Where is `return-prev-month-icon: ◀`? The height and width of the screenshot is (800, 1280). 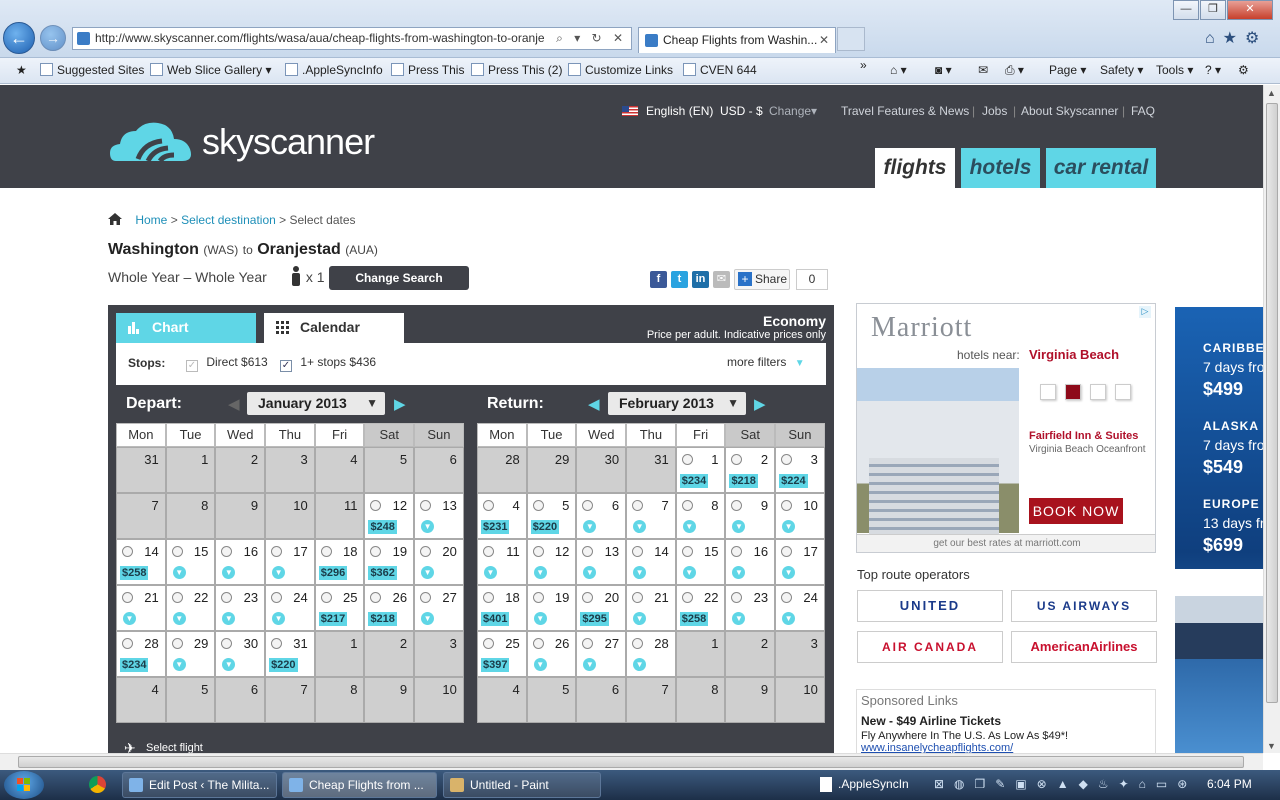
return-prev-month-icon: ◀ is located at coordinates (594, 404).